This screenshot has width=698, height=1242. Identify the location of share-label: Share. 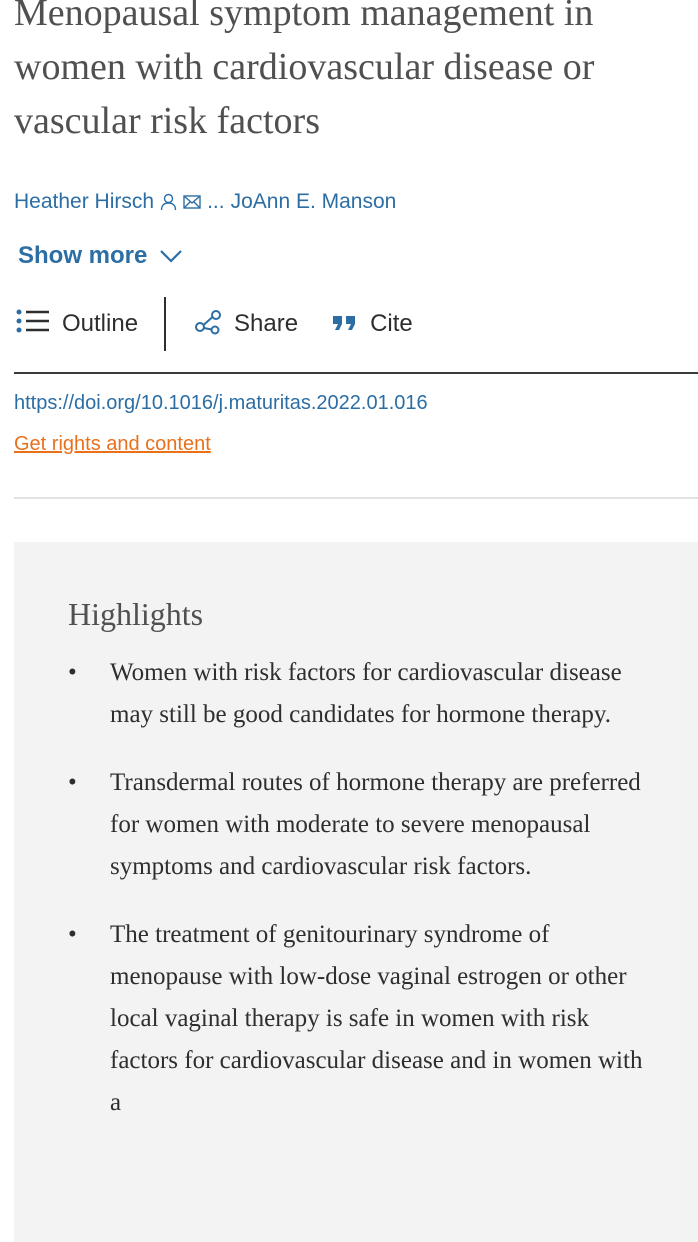
(266, 323).